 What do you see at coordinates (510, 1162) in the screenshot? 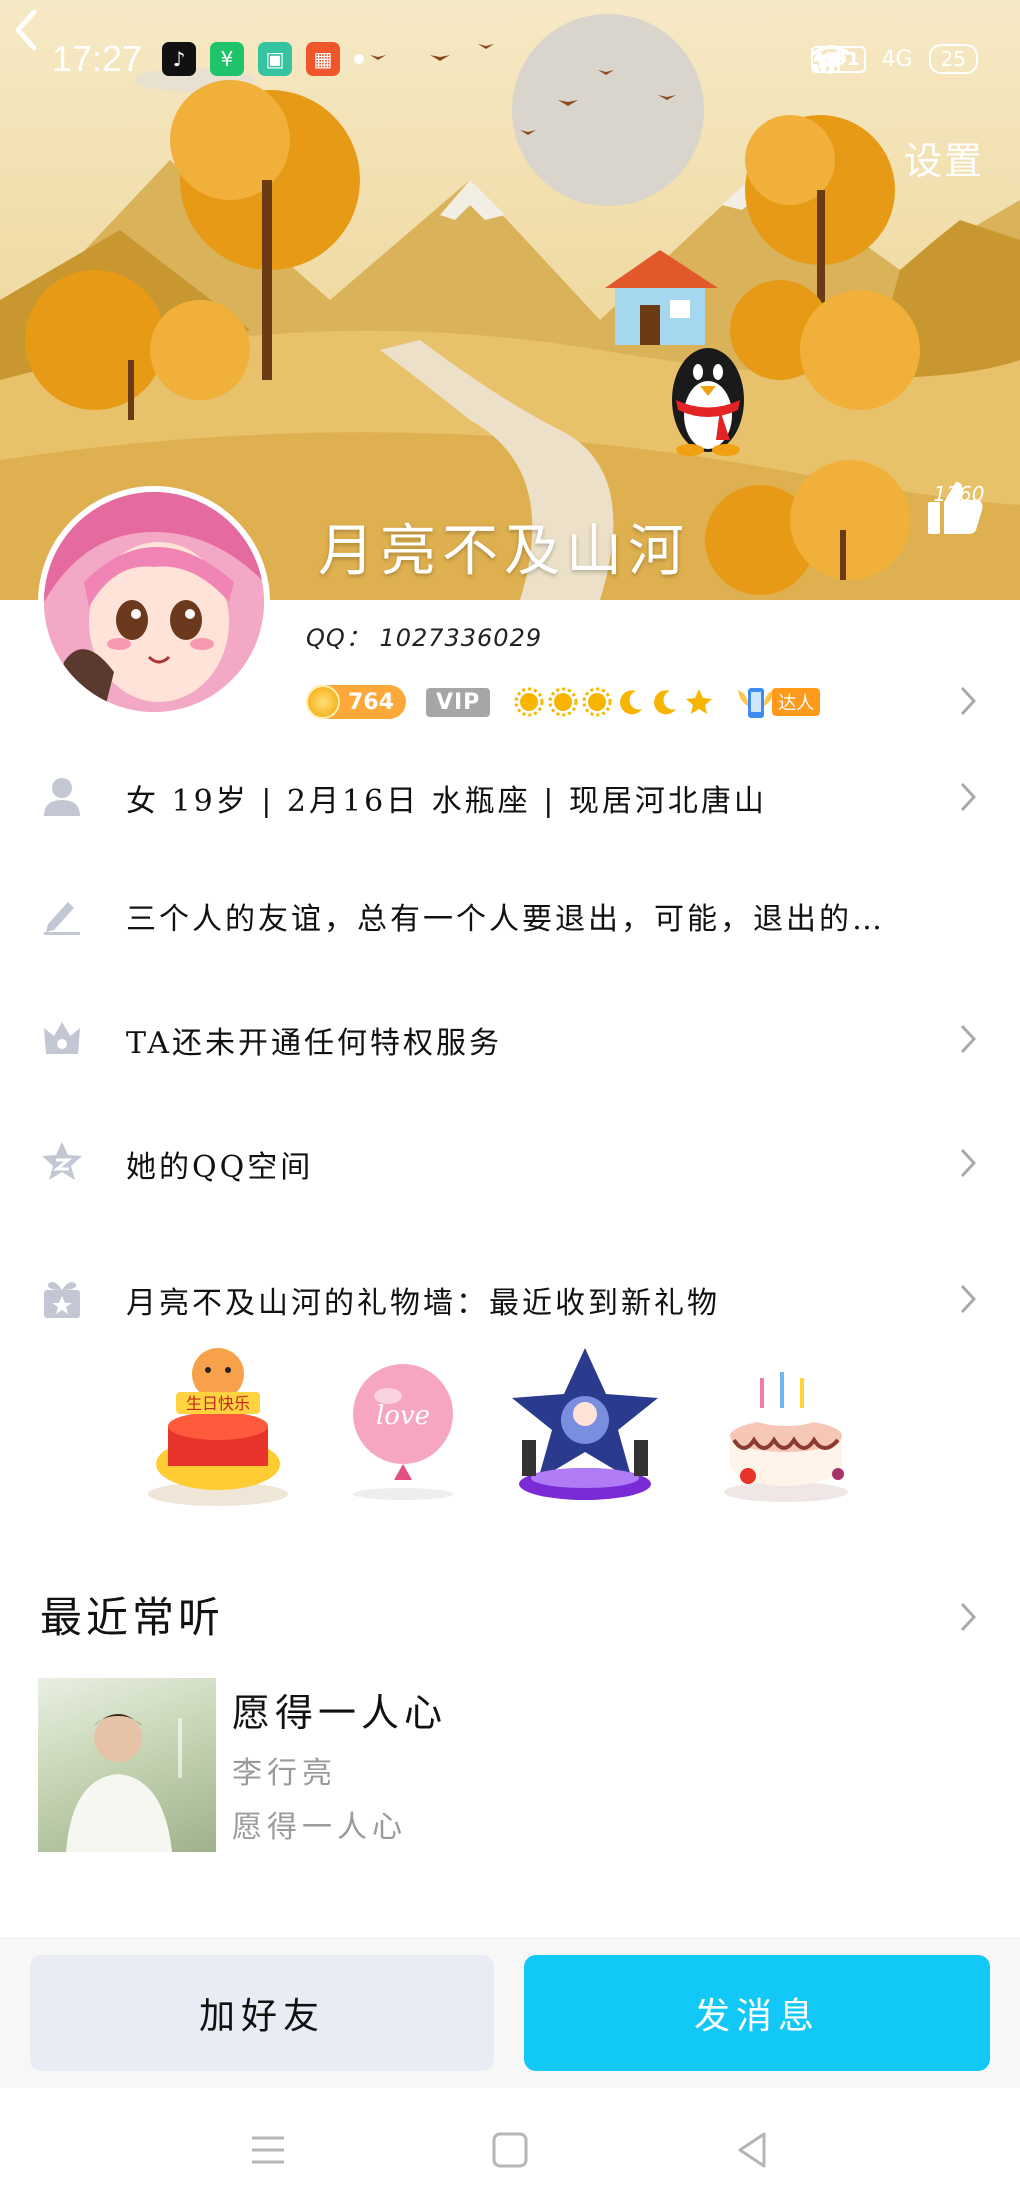
I see `qzone-row: 她的QQ空间` at bounding box center [510, 1162].